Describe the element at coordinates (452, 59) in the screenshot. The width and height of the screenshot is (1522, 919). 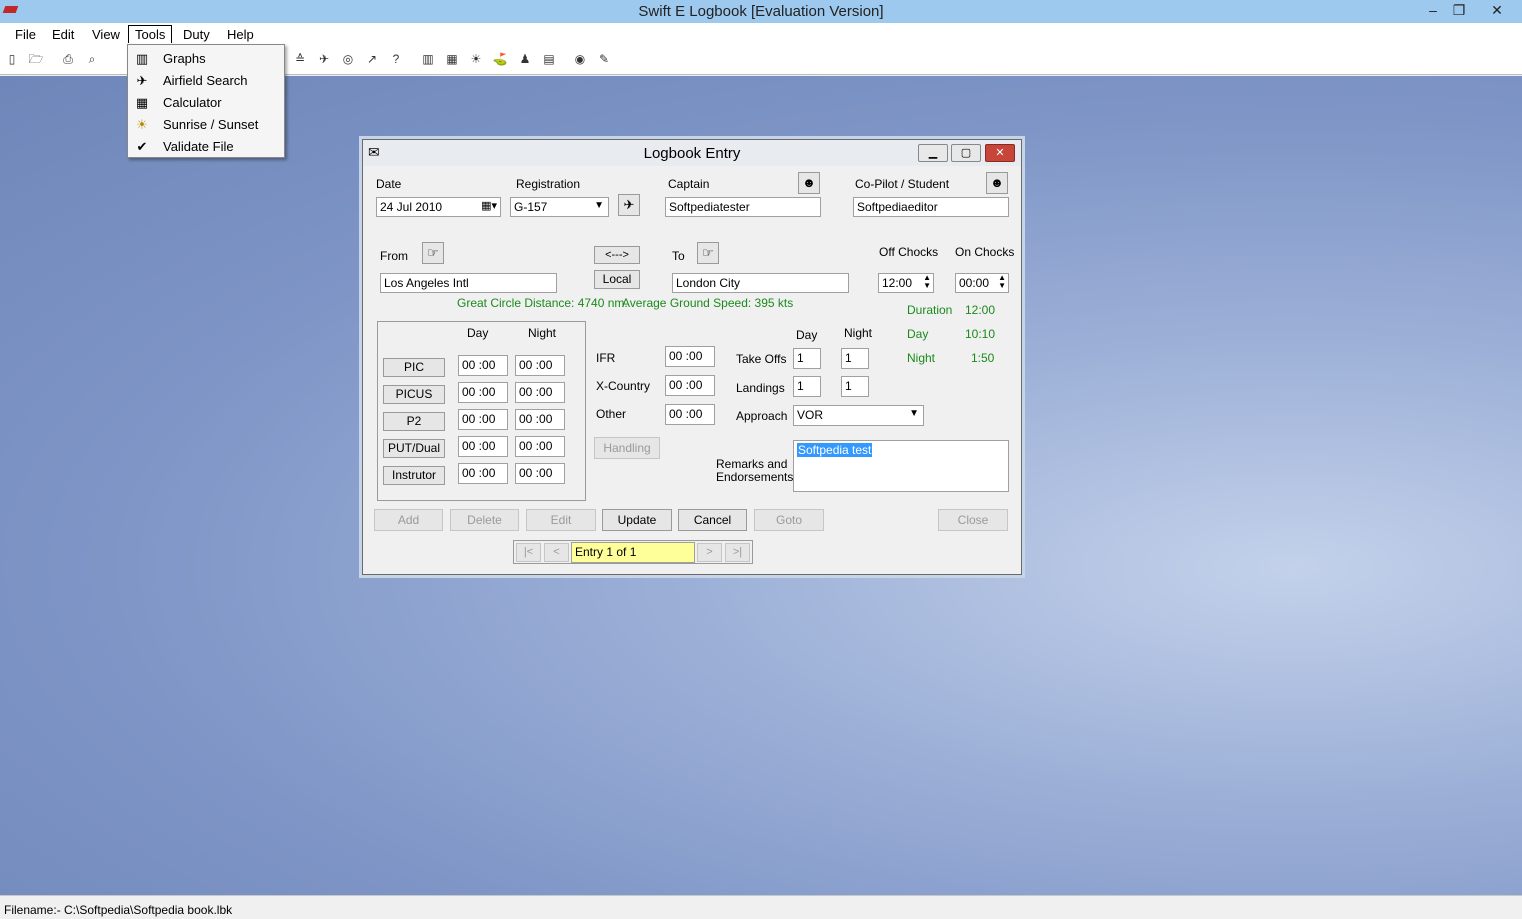
I see `calculator-icon: ▦` at that location.